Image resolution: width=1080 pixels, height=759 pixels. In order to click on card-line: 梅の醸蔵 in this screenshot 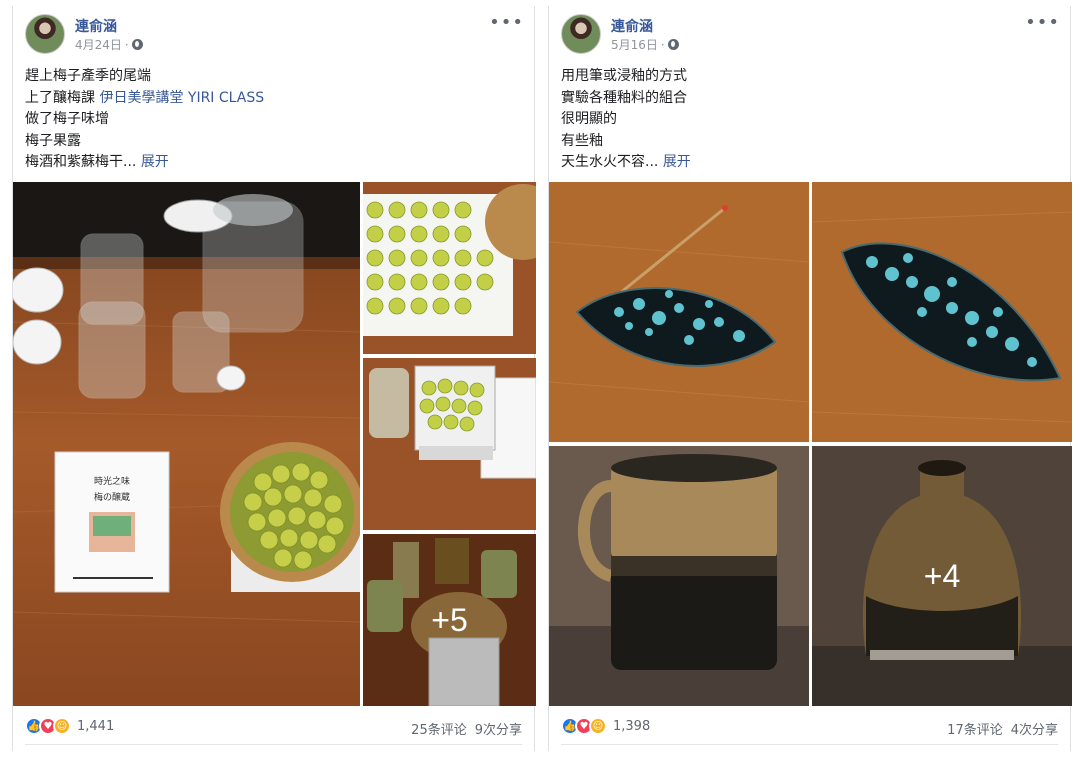, I will do `click(112, 497)`.